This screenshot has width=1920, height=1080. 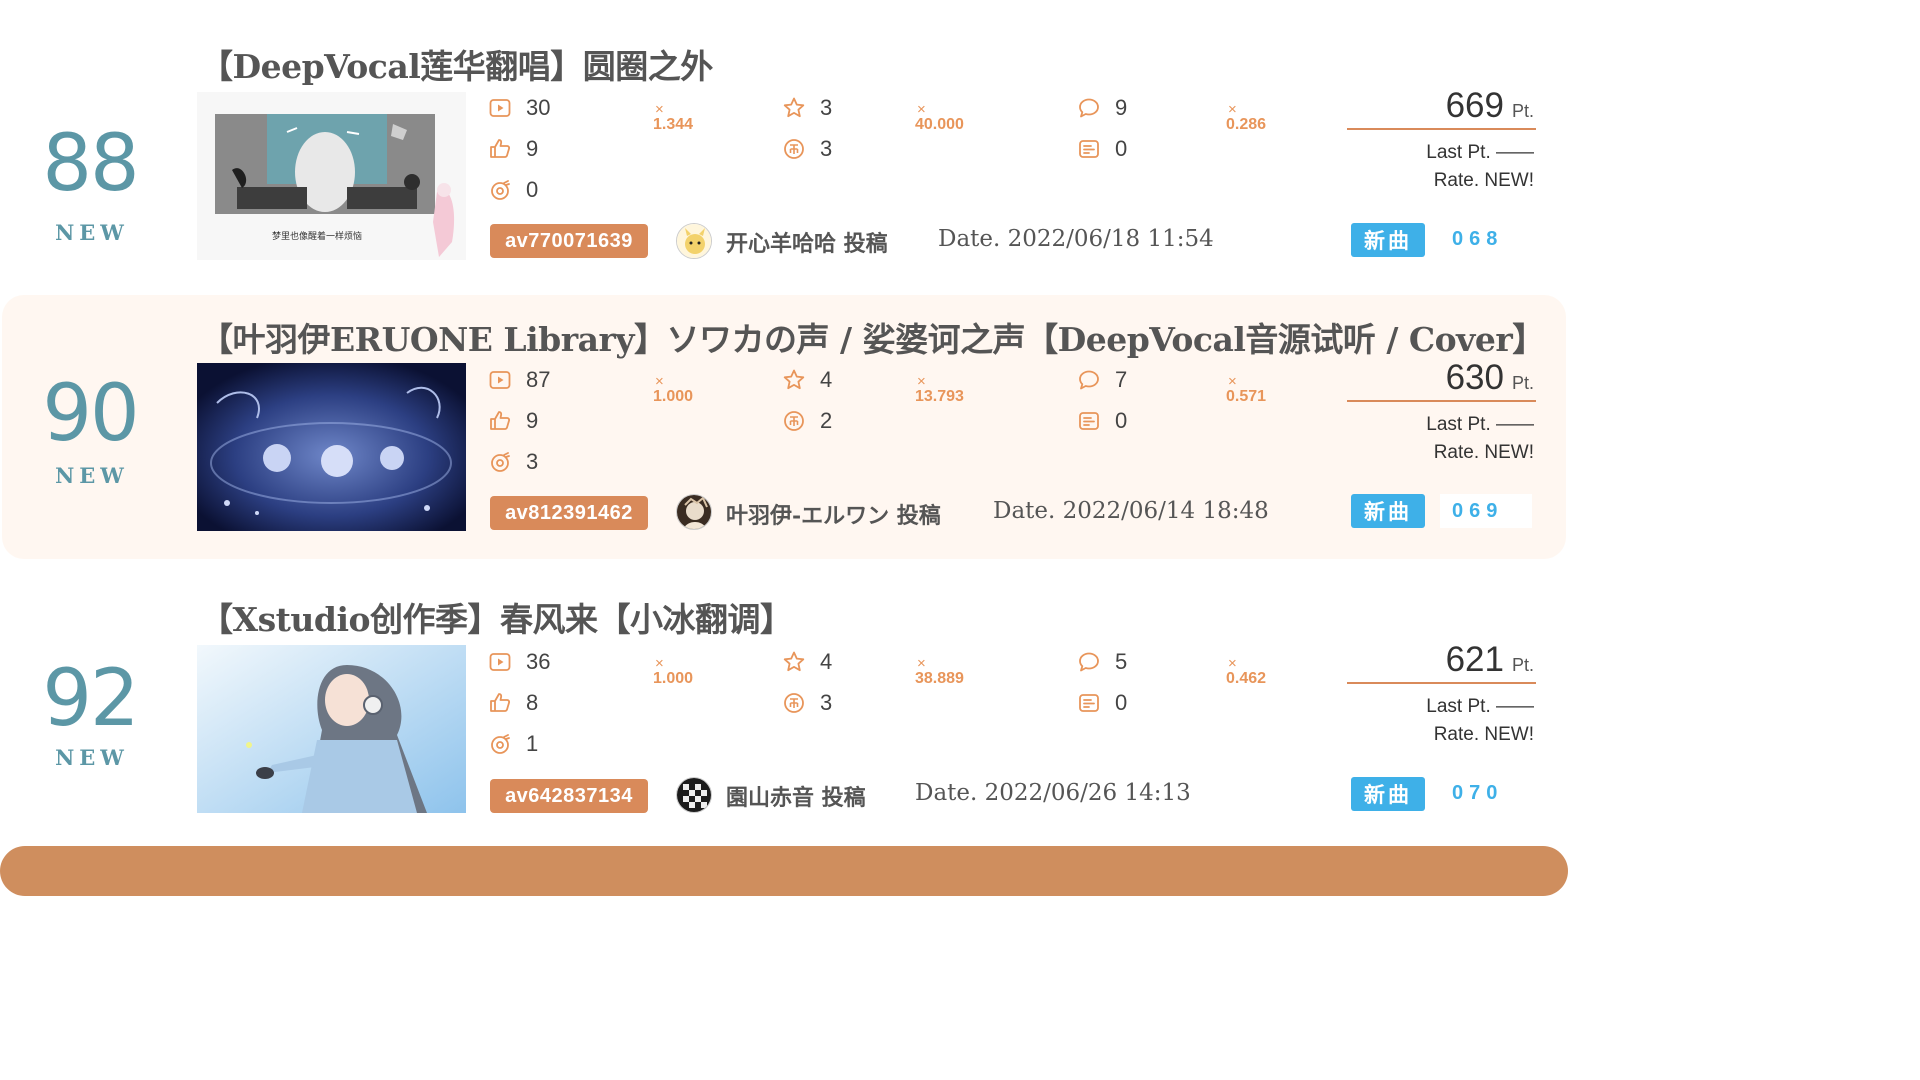 What do you see at coordinates (519, 108) in the screenshot?
I see `stat-play: 30` at bounding box center [519, 108].